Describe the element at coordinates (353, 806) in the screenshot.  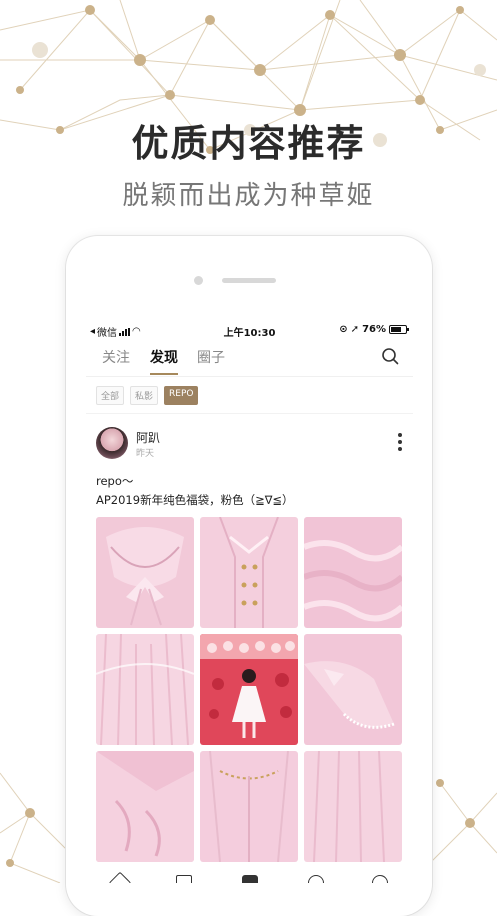
I see `photo-skirt-hem` at that location.